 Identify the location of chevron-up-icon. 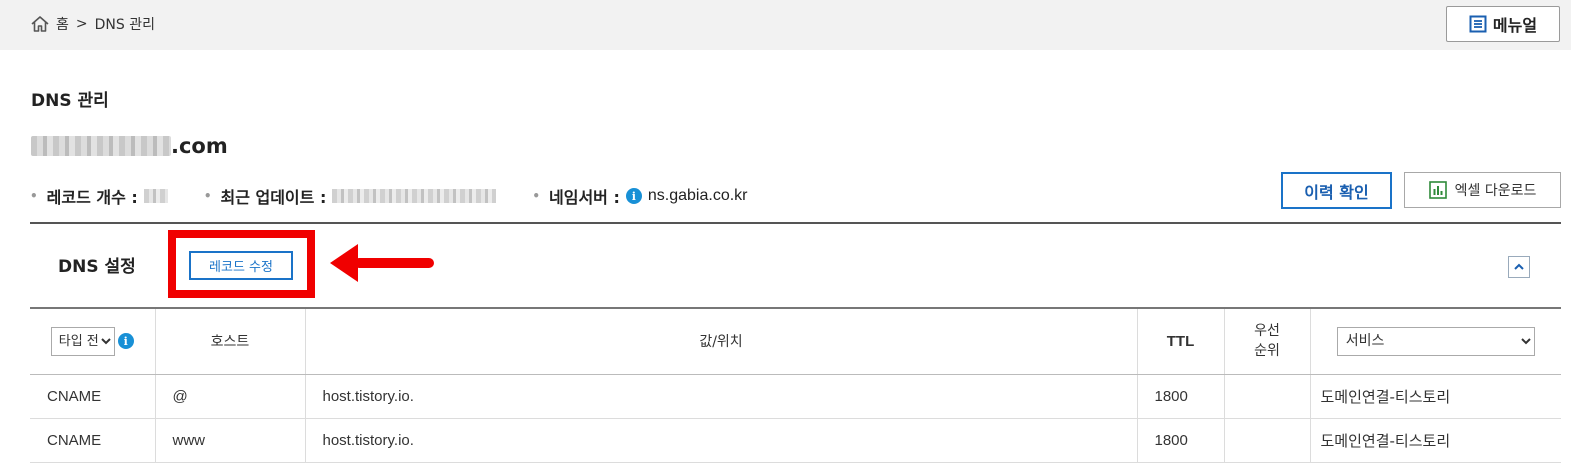
(1519, 266).